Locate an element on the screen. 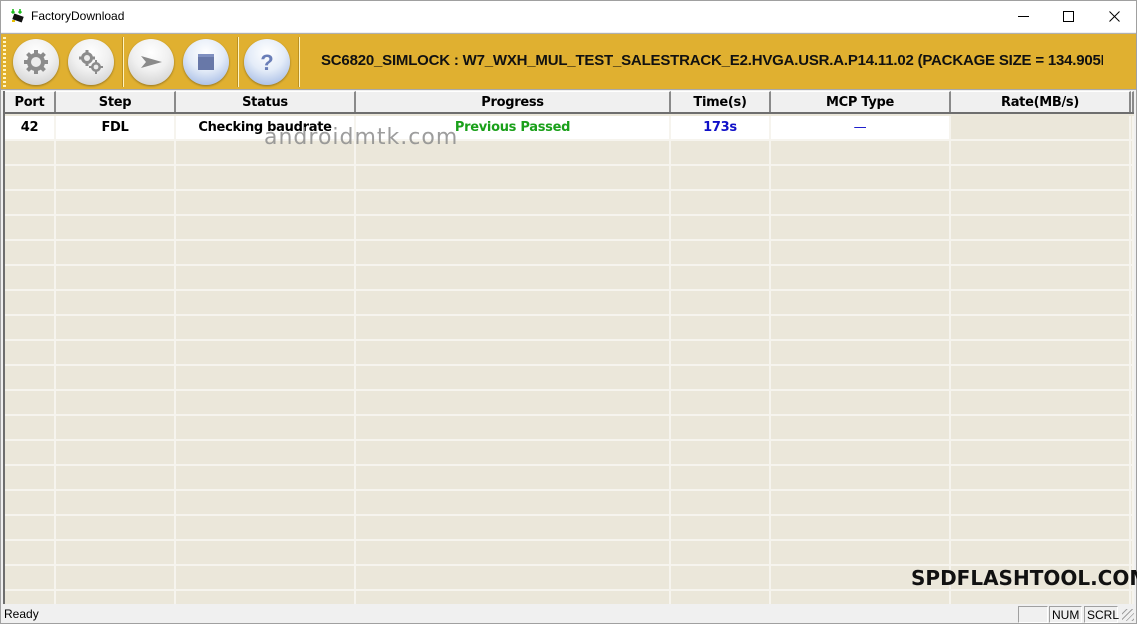 This screenshot has width=1137, height=624. maximize-icon is located at coordinates (1068, 16).